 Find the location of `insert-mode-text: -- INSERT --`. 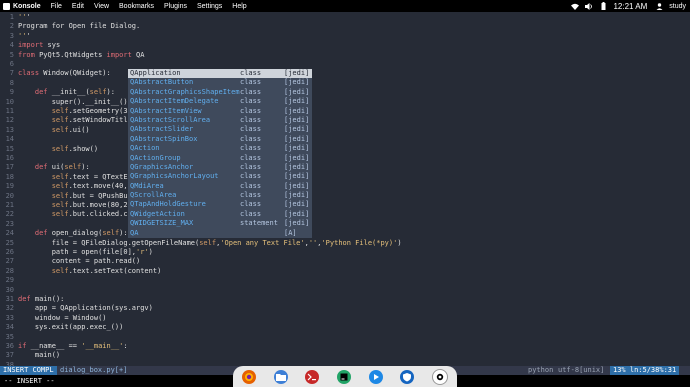

insert-mode-text: -- INSERT -- is located at coordinates (29, 381).